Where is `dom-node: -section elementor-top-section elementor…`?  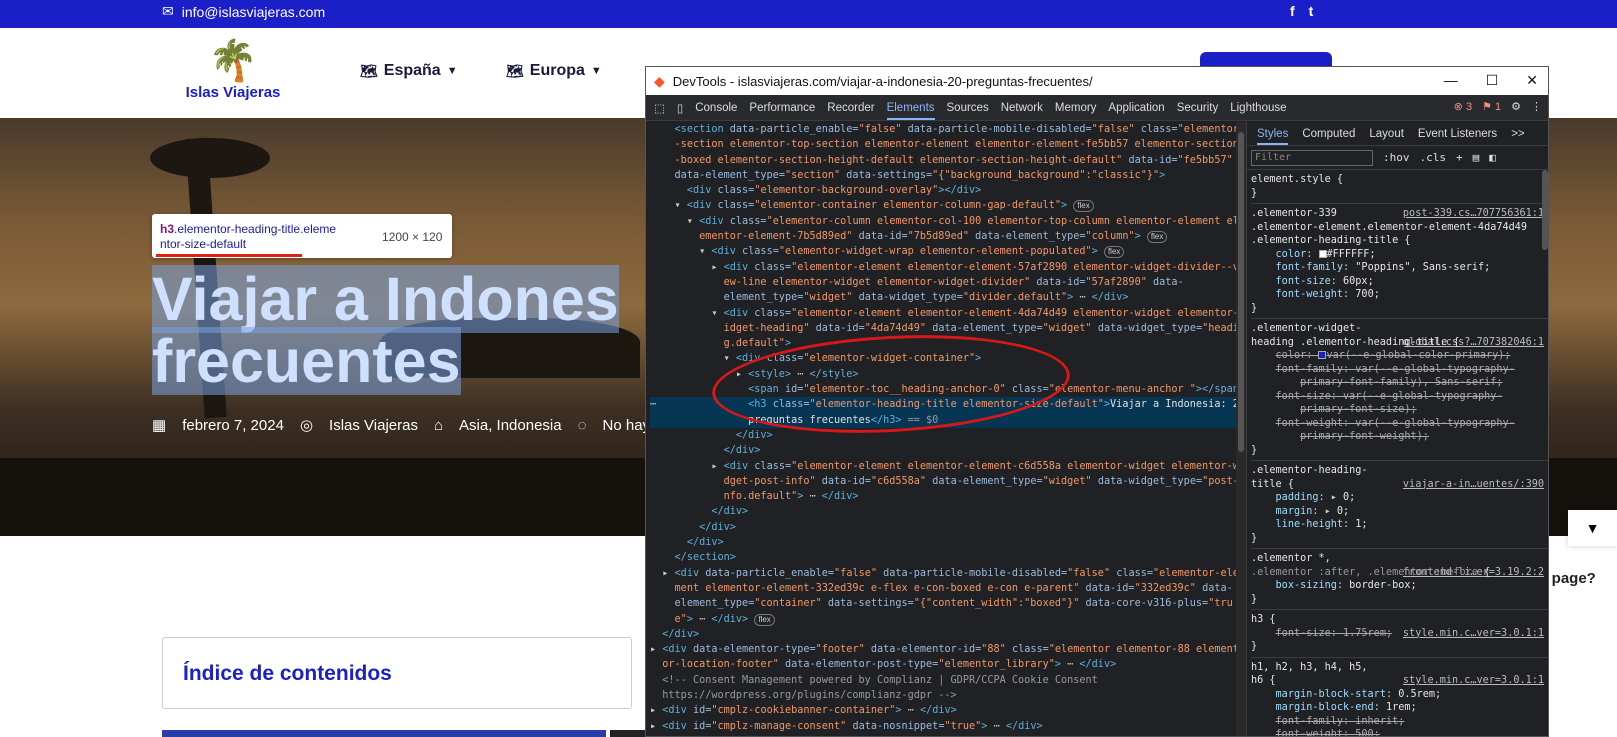
dom-node: -section elementor-top-section elementor… is located at coordinates (943, 144).